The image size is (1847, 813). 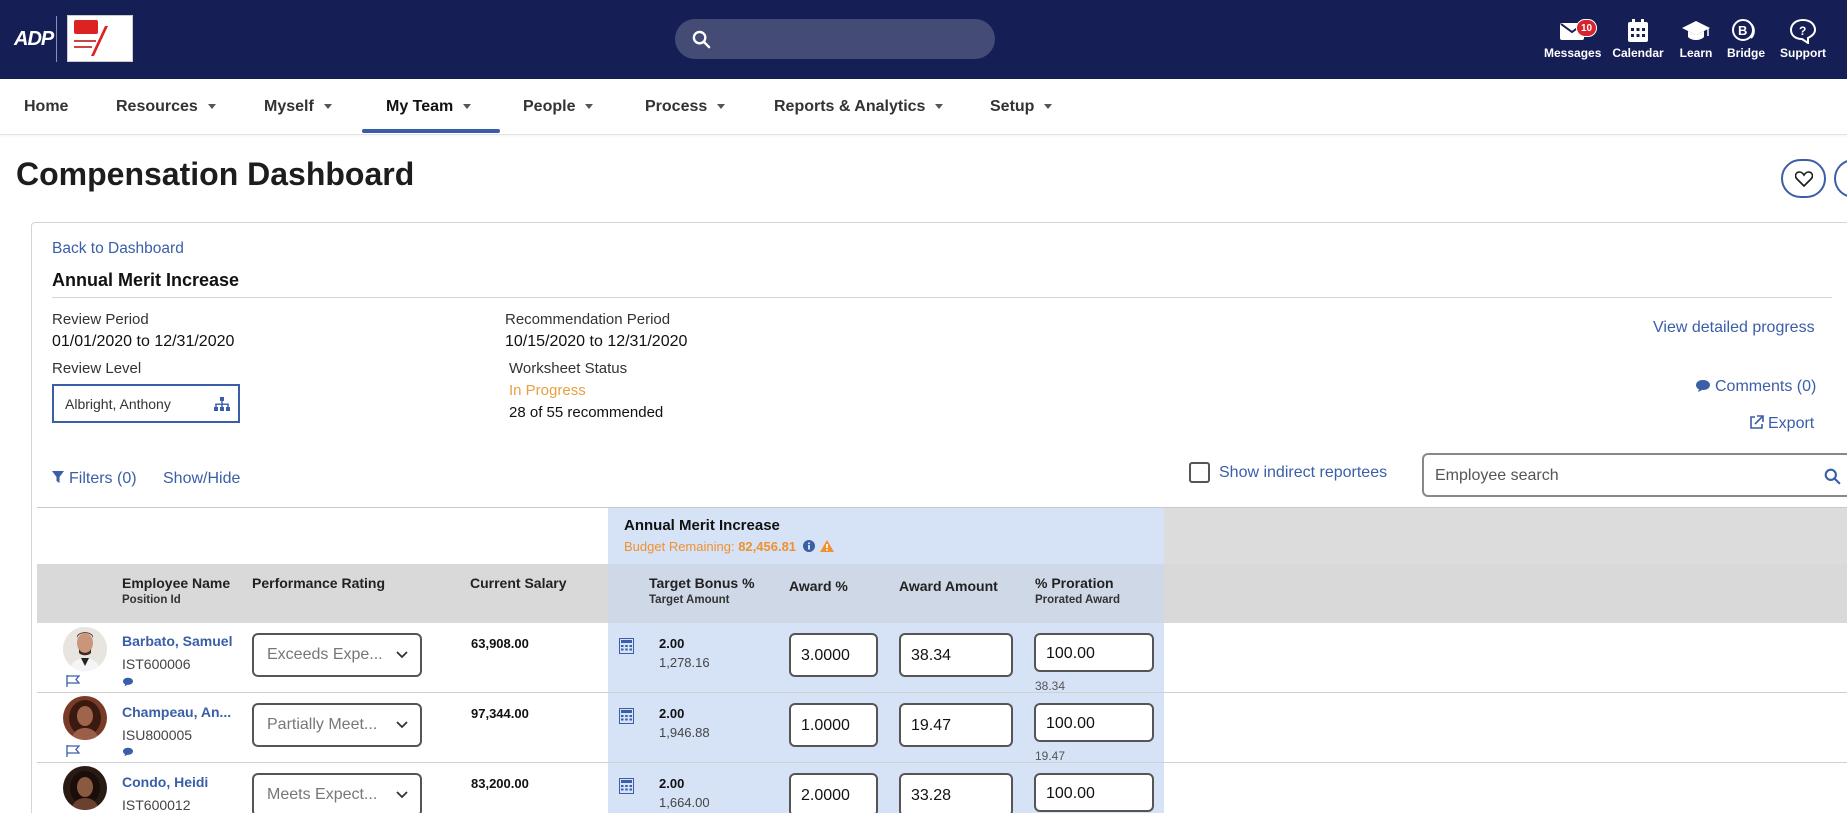 I want to click on header-employee-name: Employee Name Position Id, so click(x=176, y=590).